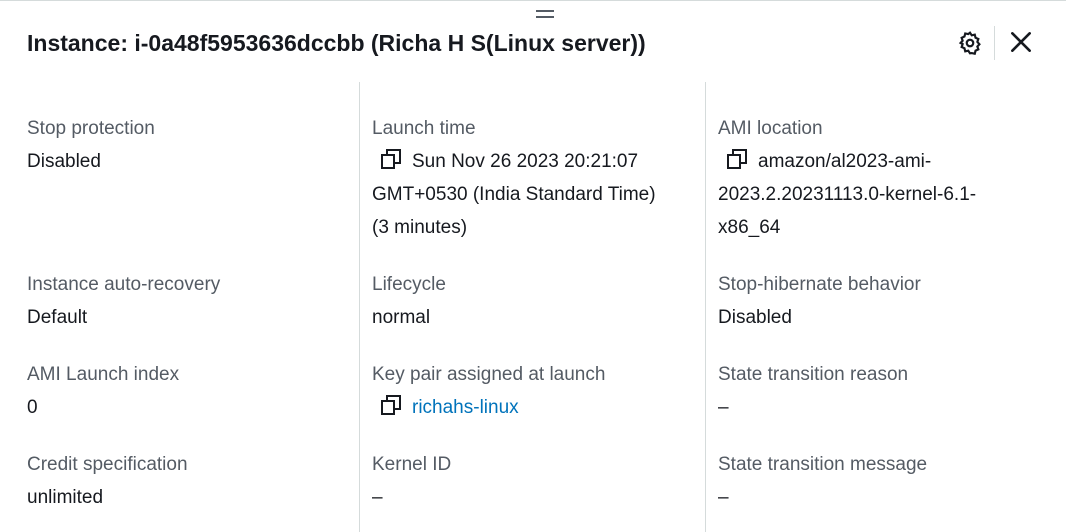 This screenshot has width=1066, height=532. I want to click on field-label: Stop protection, so click(91, 128).